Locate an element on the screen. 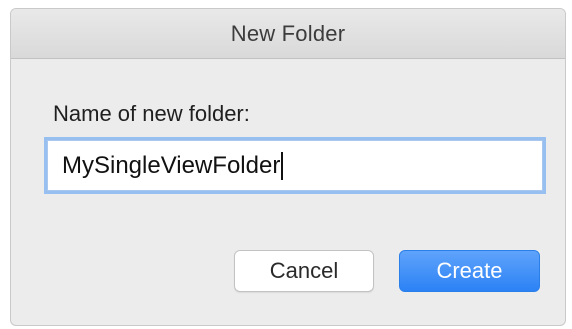  title-bar: New Folder is located at coordinates (288, 34).